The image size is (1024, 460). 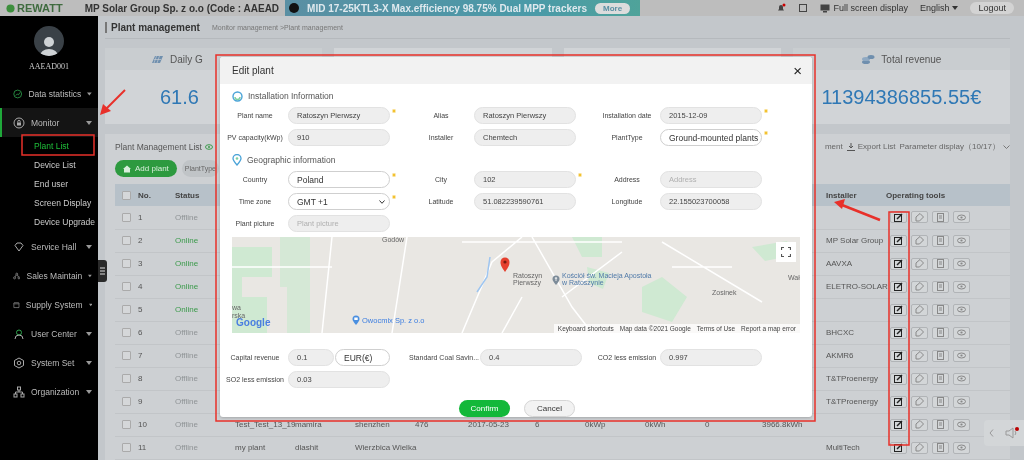 What do you see at coordinates (797, 70) in the screenshot?
I see `close-button: ×` at bounding box center [797, 70].